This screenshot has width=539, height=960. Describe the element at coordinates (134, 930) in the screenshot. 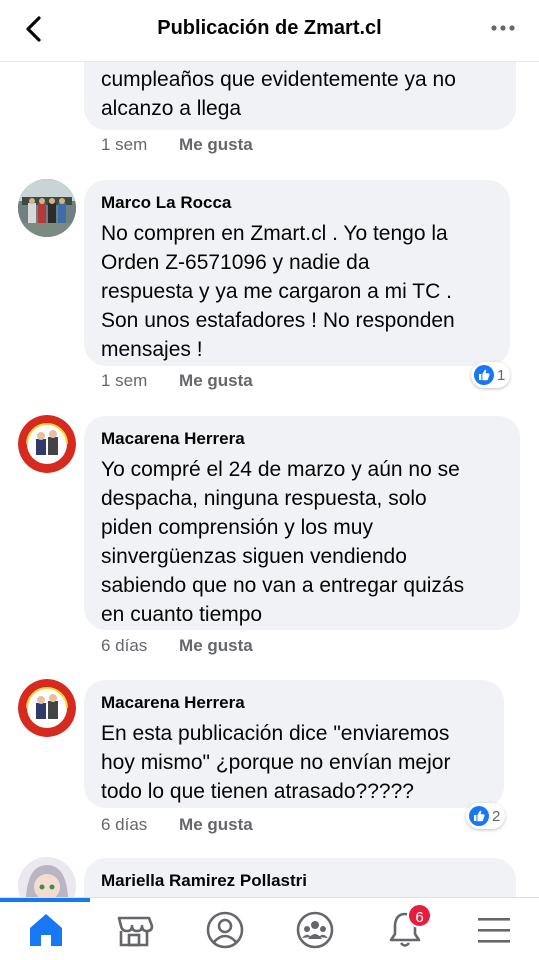

I see `marketplace-icon` at that location.